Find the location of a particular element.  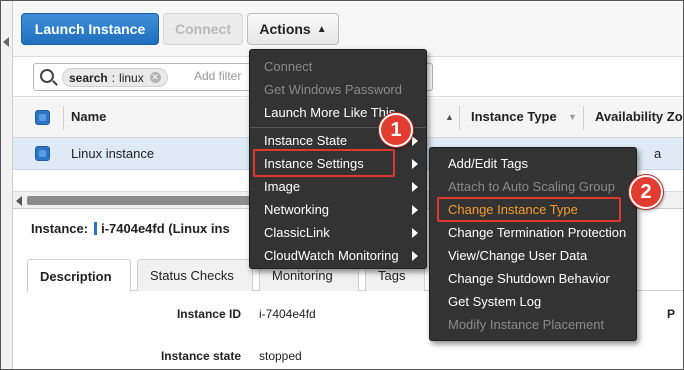

filter-token-sep: : is located at coordinates (113, 77).